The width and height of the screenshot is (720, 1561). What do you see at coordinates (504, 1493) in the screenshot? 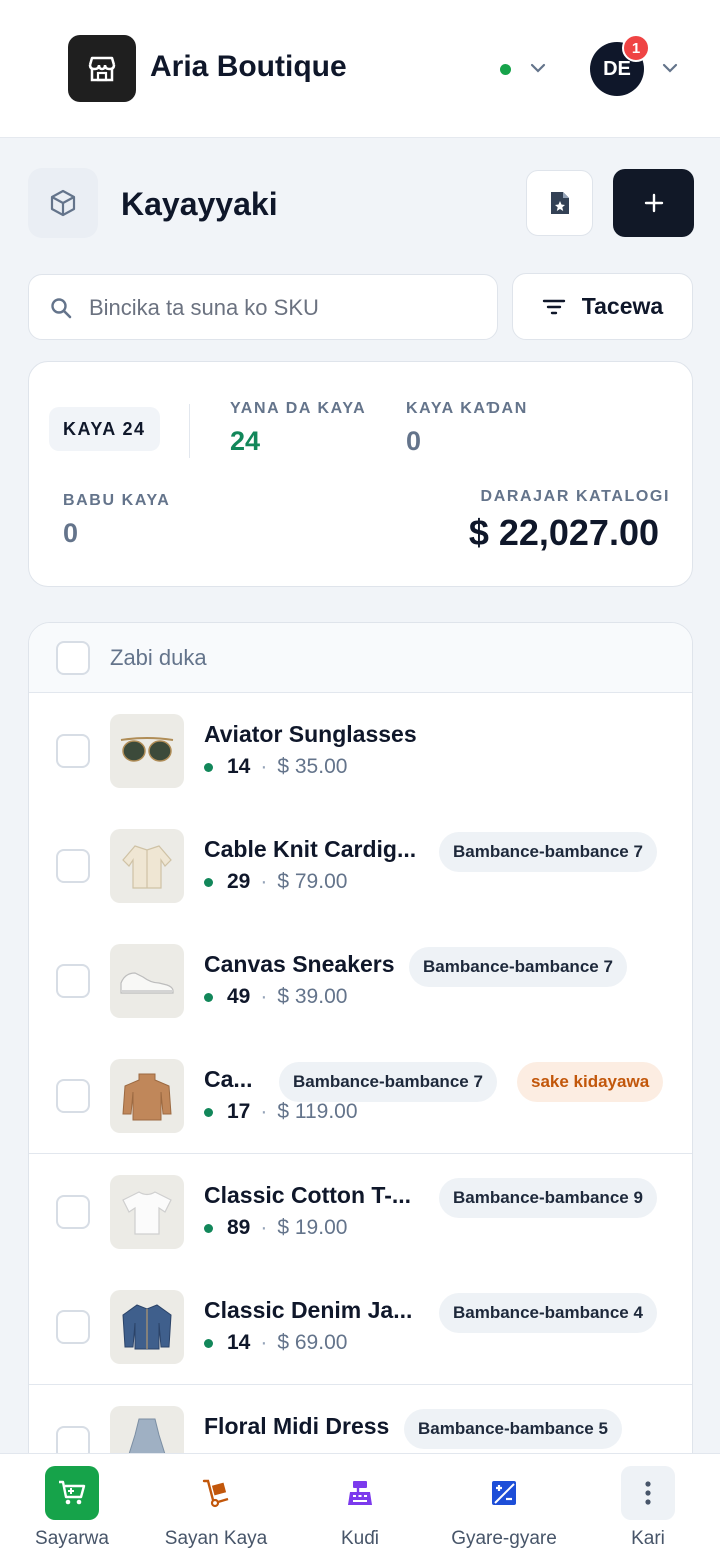
I see `adjust-icon` at bounding box center [504, 1493].